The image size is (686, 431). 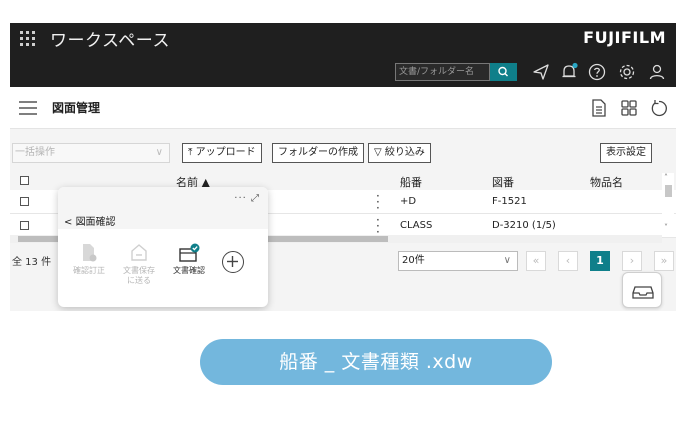 What do you see at coordinates (189, 270) in the screenshot?
I see `tool-label: 文書確認` at bounding box center [189, 270].